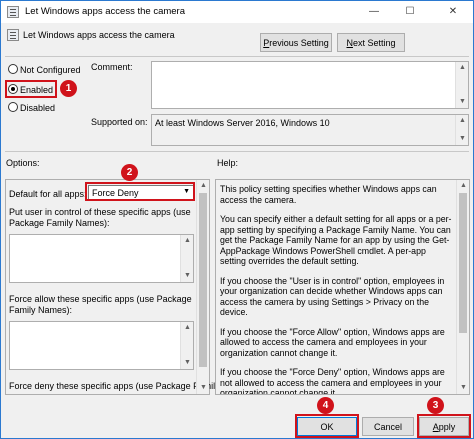 Image resolution: width=474 pixels, height=439 pixels. I want to click on minimize-icon: —, so click(374, 12).